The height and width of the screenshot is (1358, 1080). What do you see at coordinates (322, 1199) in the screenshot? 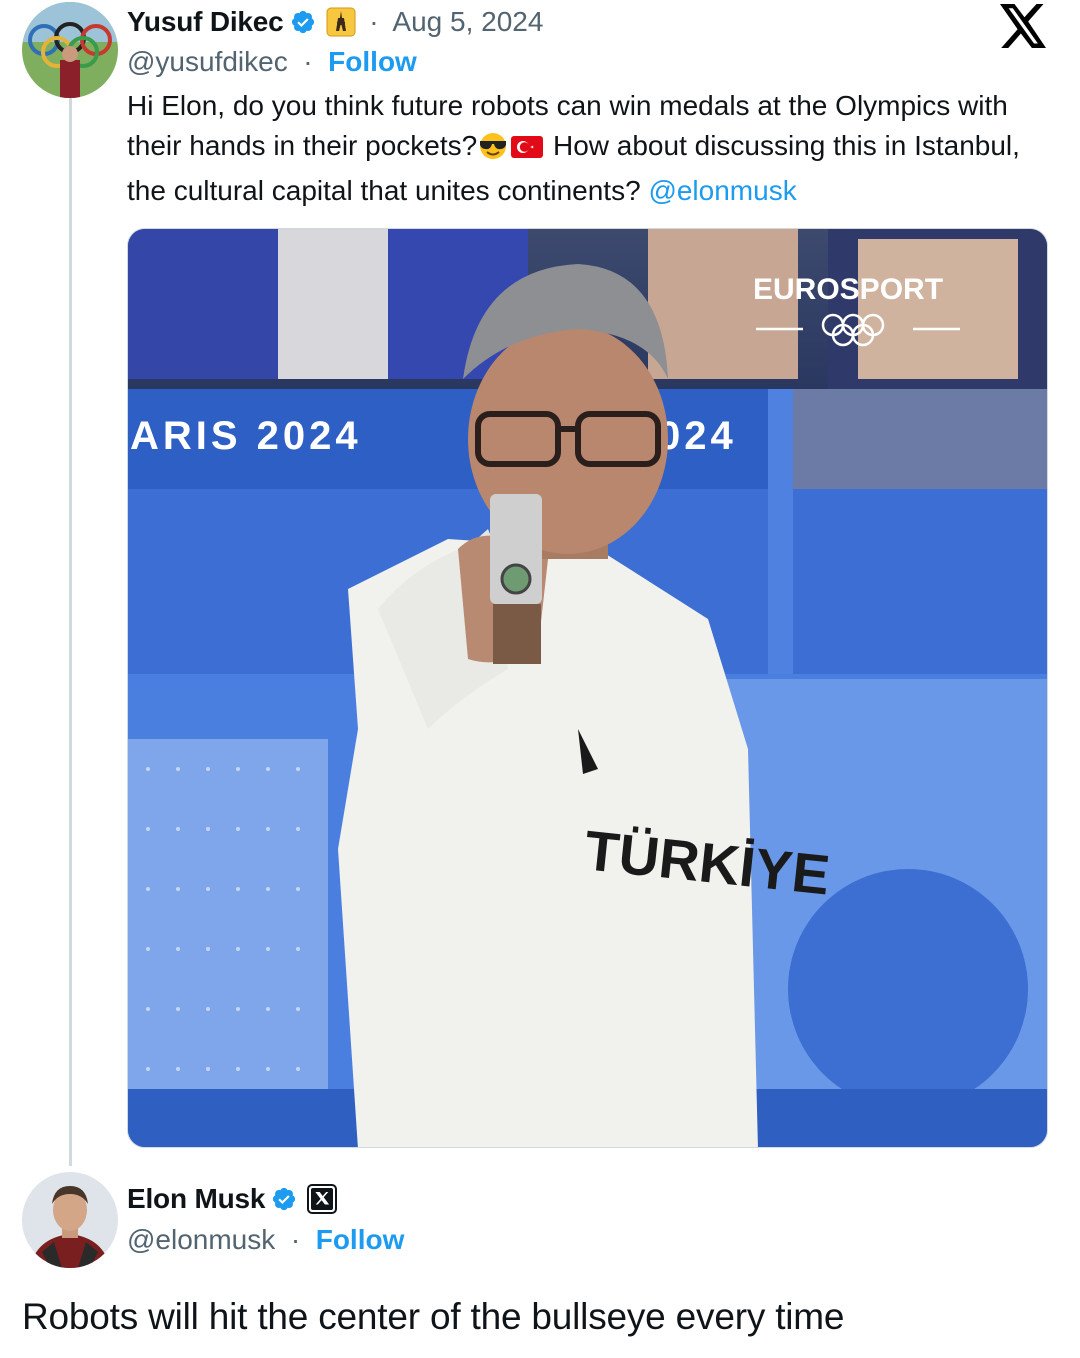
I see `x-affiliate-icon` at bounding box center [322, 1199].